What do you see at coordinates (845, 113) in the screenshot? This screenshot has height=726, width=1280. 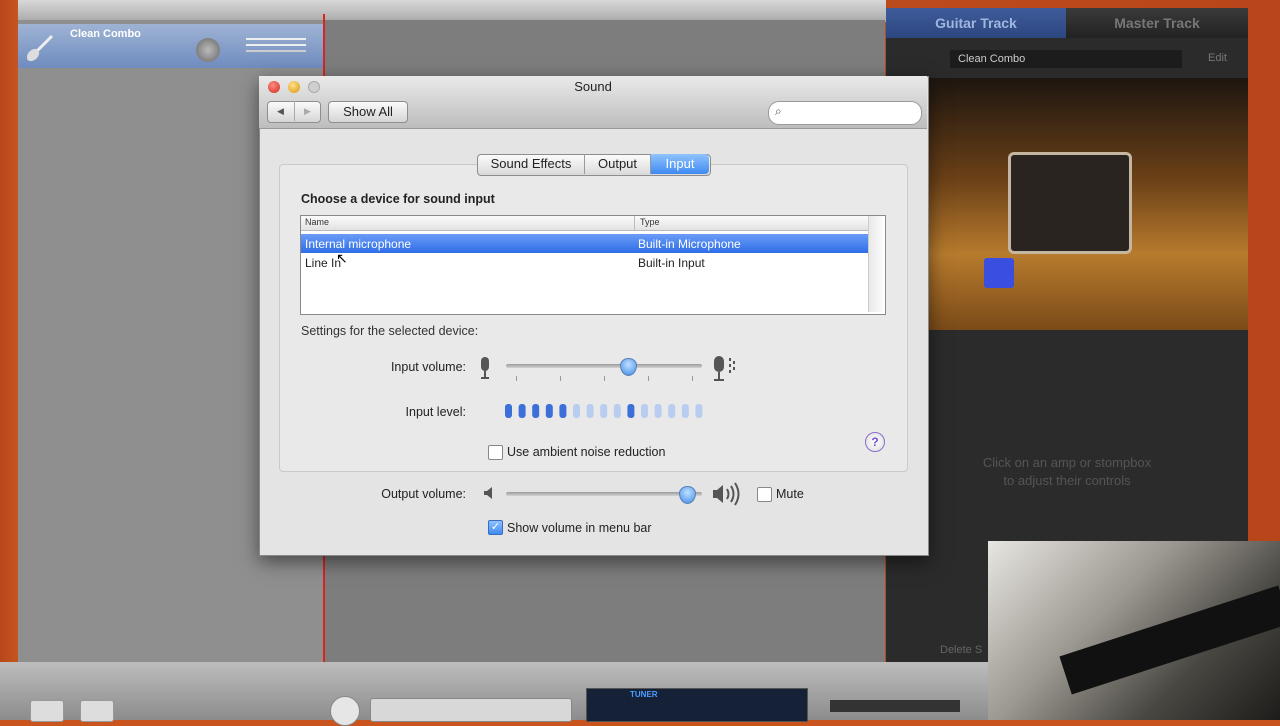 I see `search-input` at bounding box center [845, 113].